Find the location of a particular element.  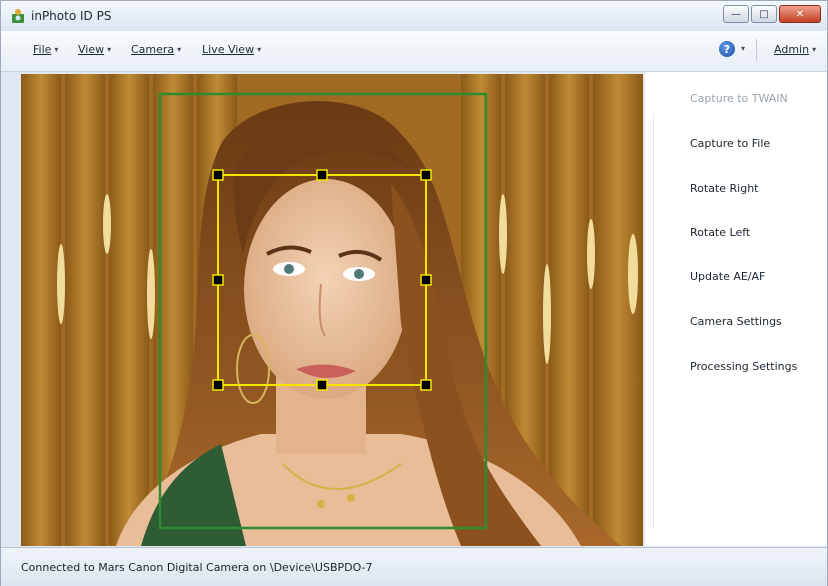

maximize-button: □ is located at coordinates (764, 14).